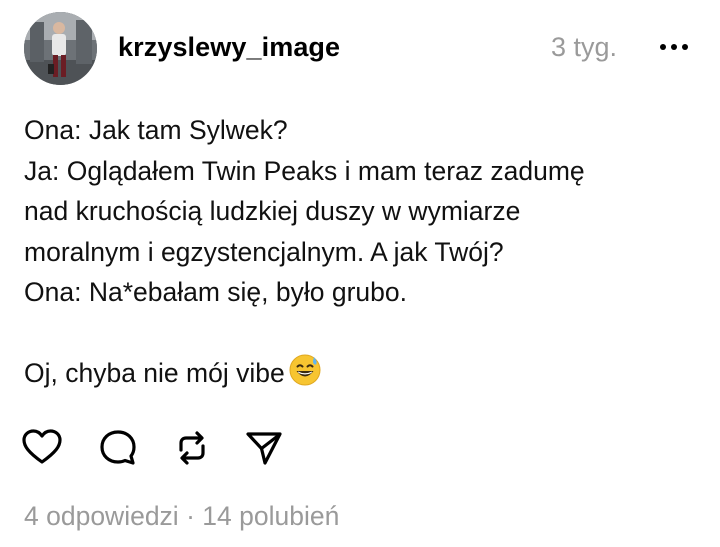 This screenshot has height=547, width=720. Describe the element at coordinates (369, 373) in the screenshot. I see `post-last-line: Oj, chyba nie mój vibe` at that location.